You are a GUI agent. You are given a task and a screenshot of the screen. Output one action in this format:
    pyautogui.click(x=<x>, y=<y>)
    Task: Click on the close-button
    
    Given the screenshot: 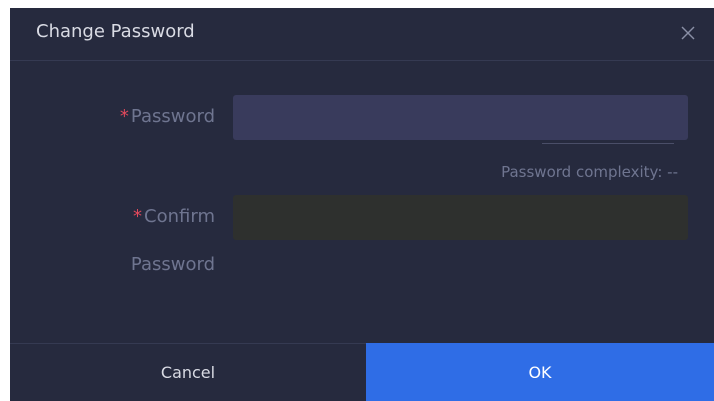 What is the action you would take?
    pyautogui.click(x=688, y=33)
    